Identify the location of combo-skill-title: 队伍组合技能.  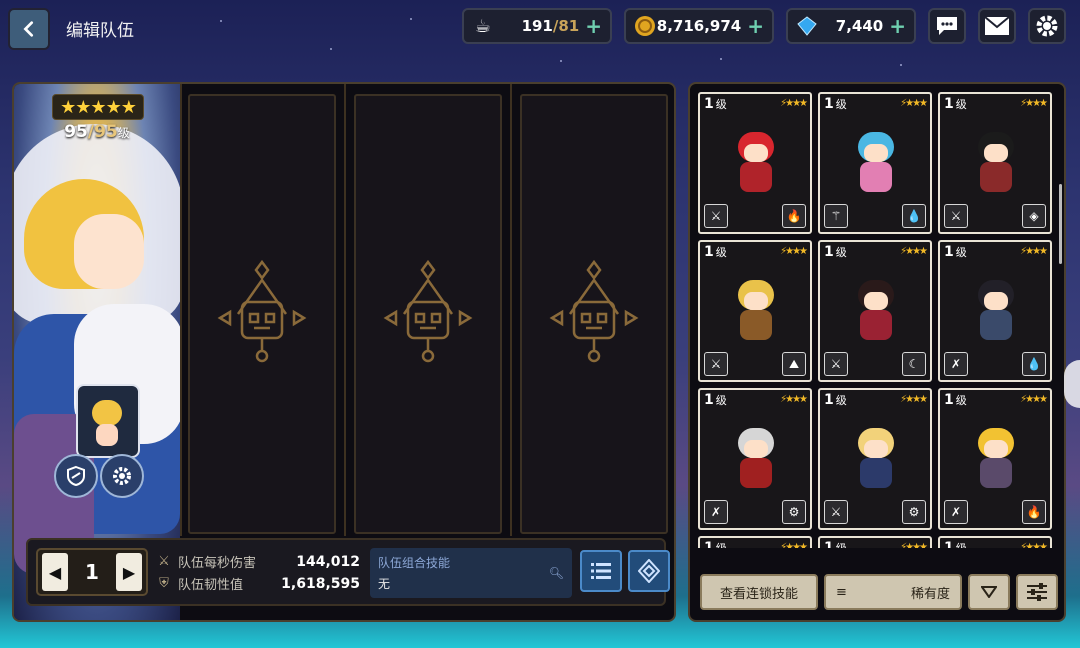
(414, 563).